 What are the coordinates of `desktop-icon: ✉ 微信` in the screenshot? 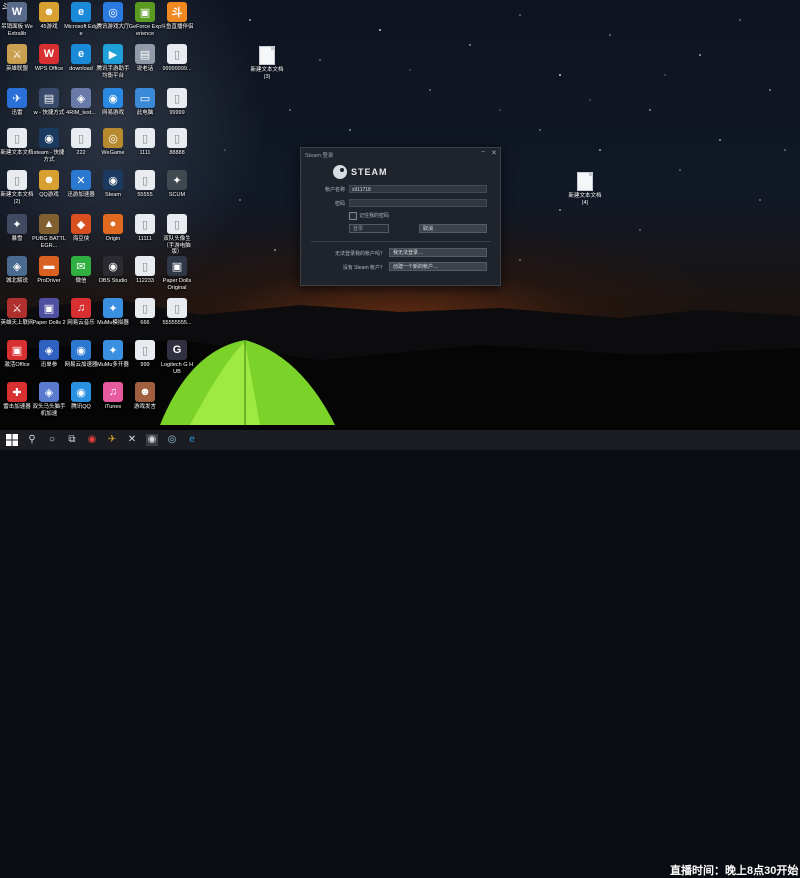 It's located at (81, 270).